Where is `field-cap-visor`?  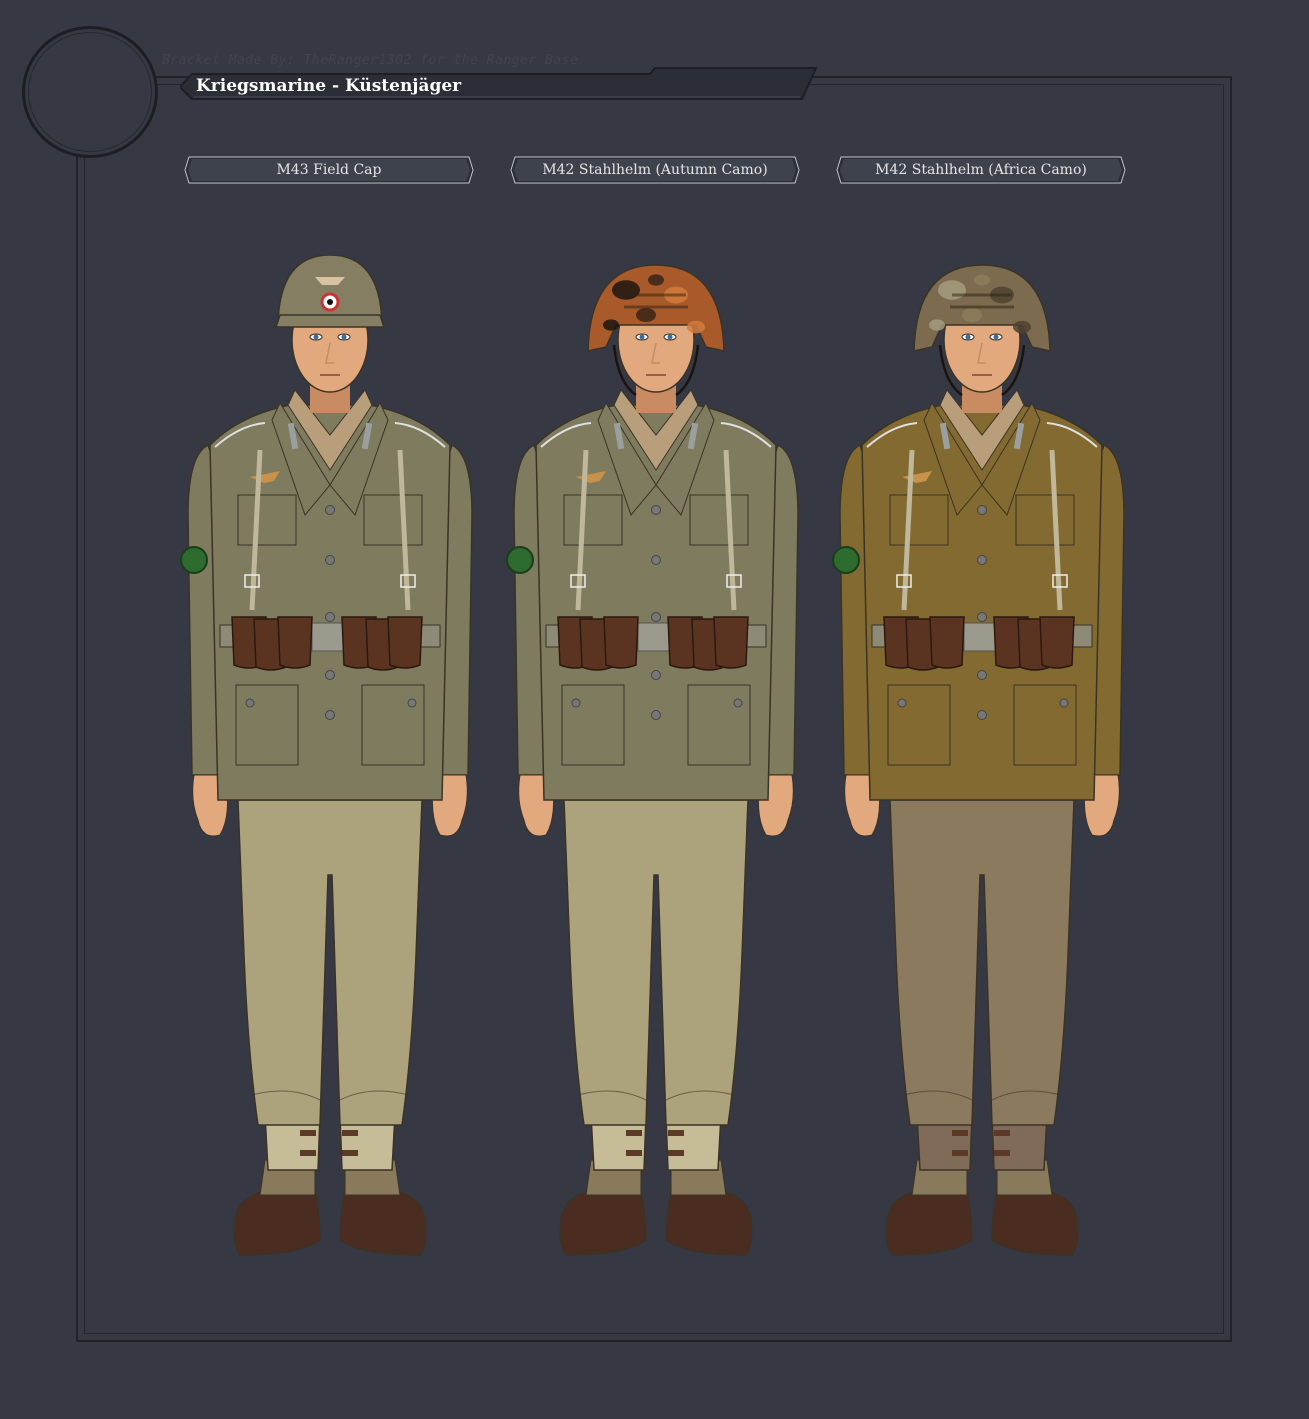
field-cap-visor is located at coordinates (330, 321).